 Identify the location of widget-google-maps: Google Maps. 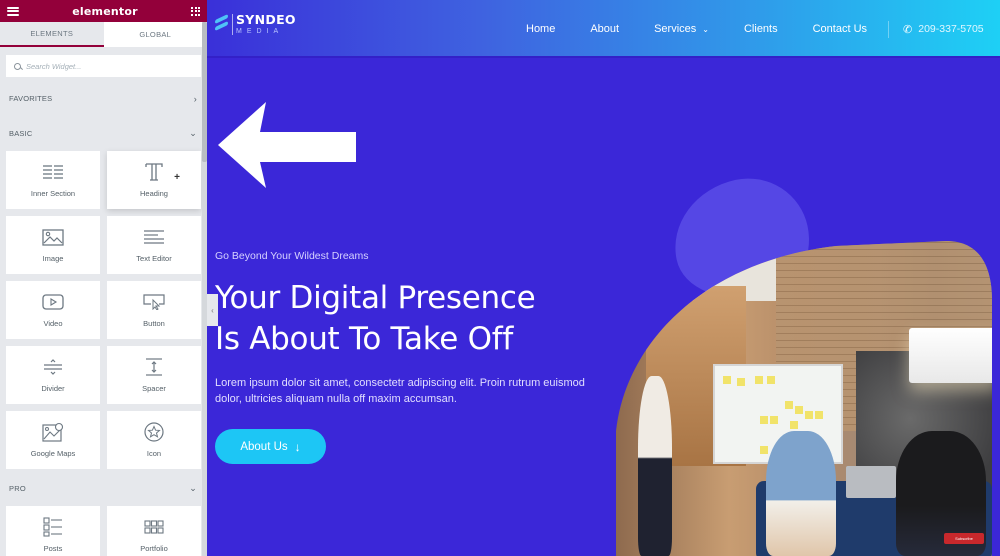
(53, 440).